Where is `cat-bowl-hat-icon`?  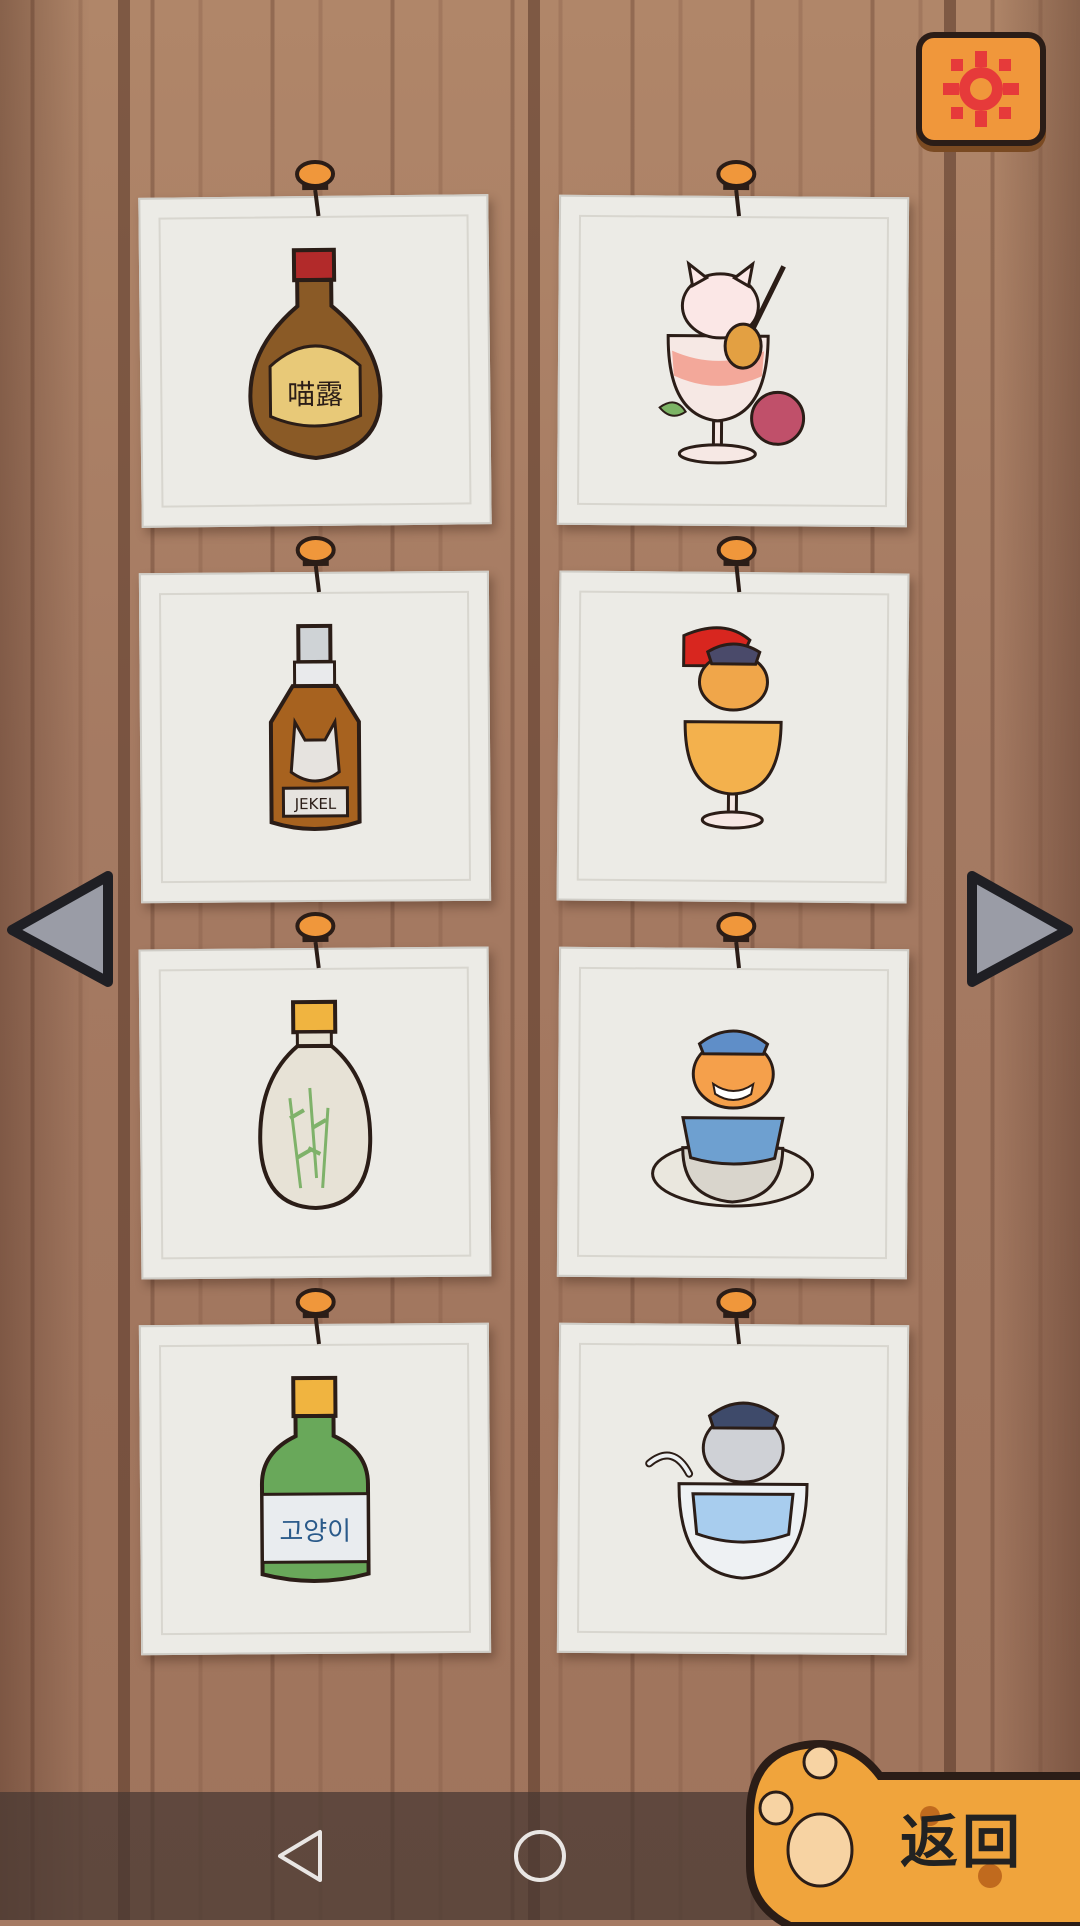 cat-bowl-hat-icon is located at coordinates (727, 1490).